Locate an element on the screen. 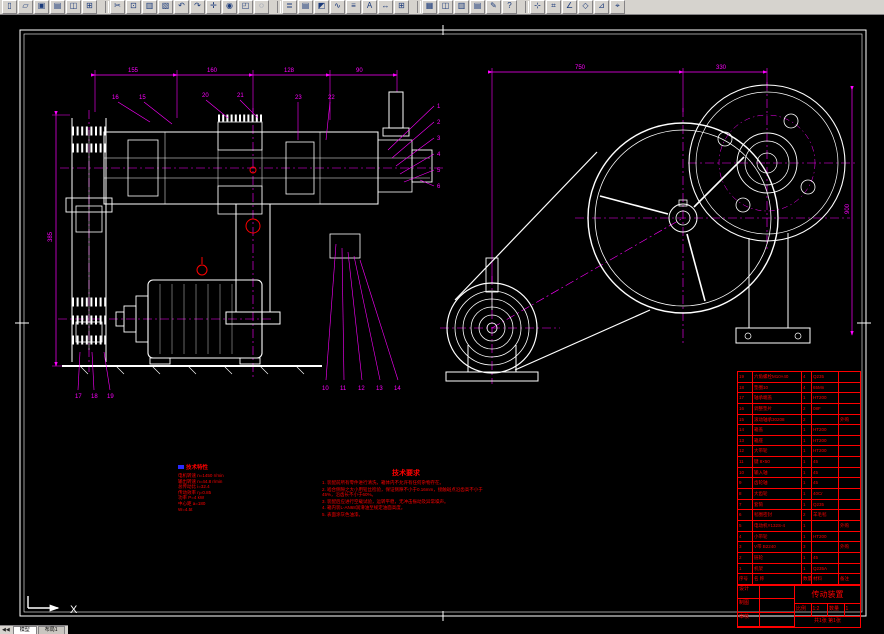 The width and height of the screenshot is (884, 634). base-ground is located at coordinates (192, 370).